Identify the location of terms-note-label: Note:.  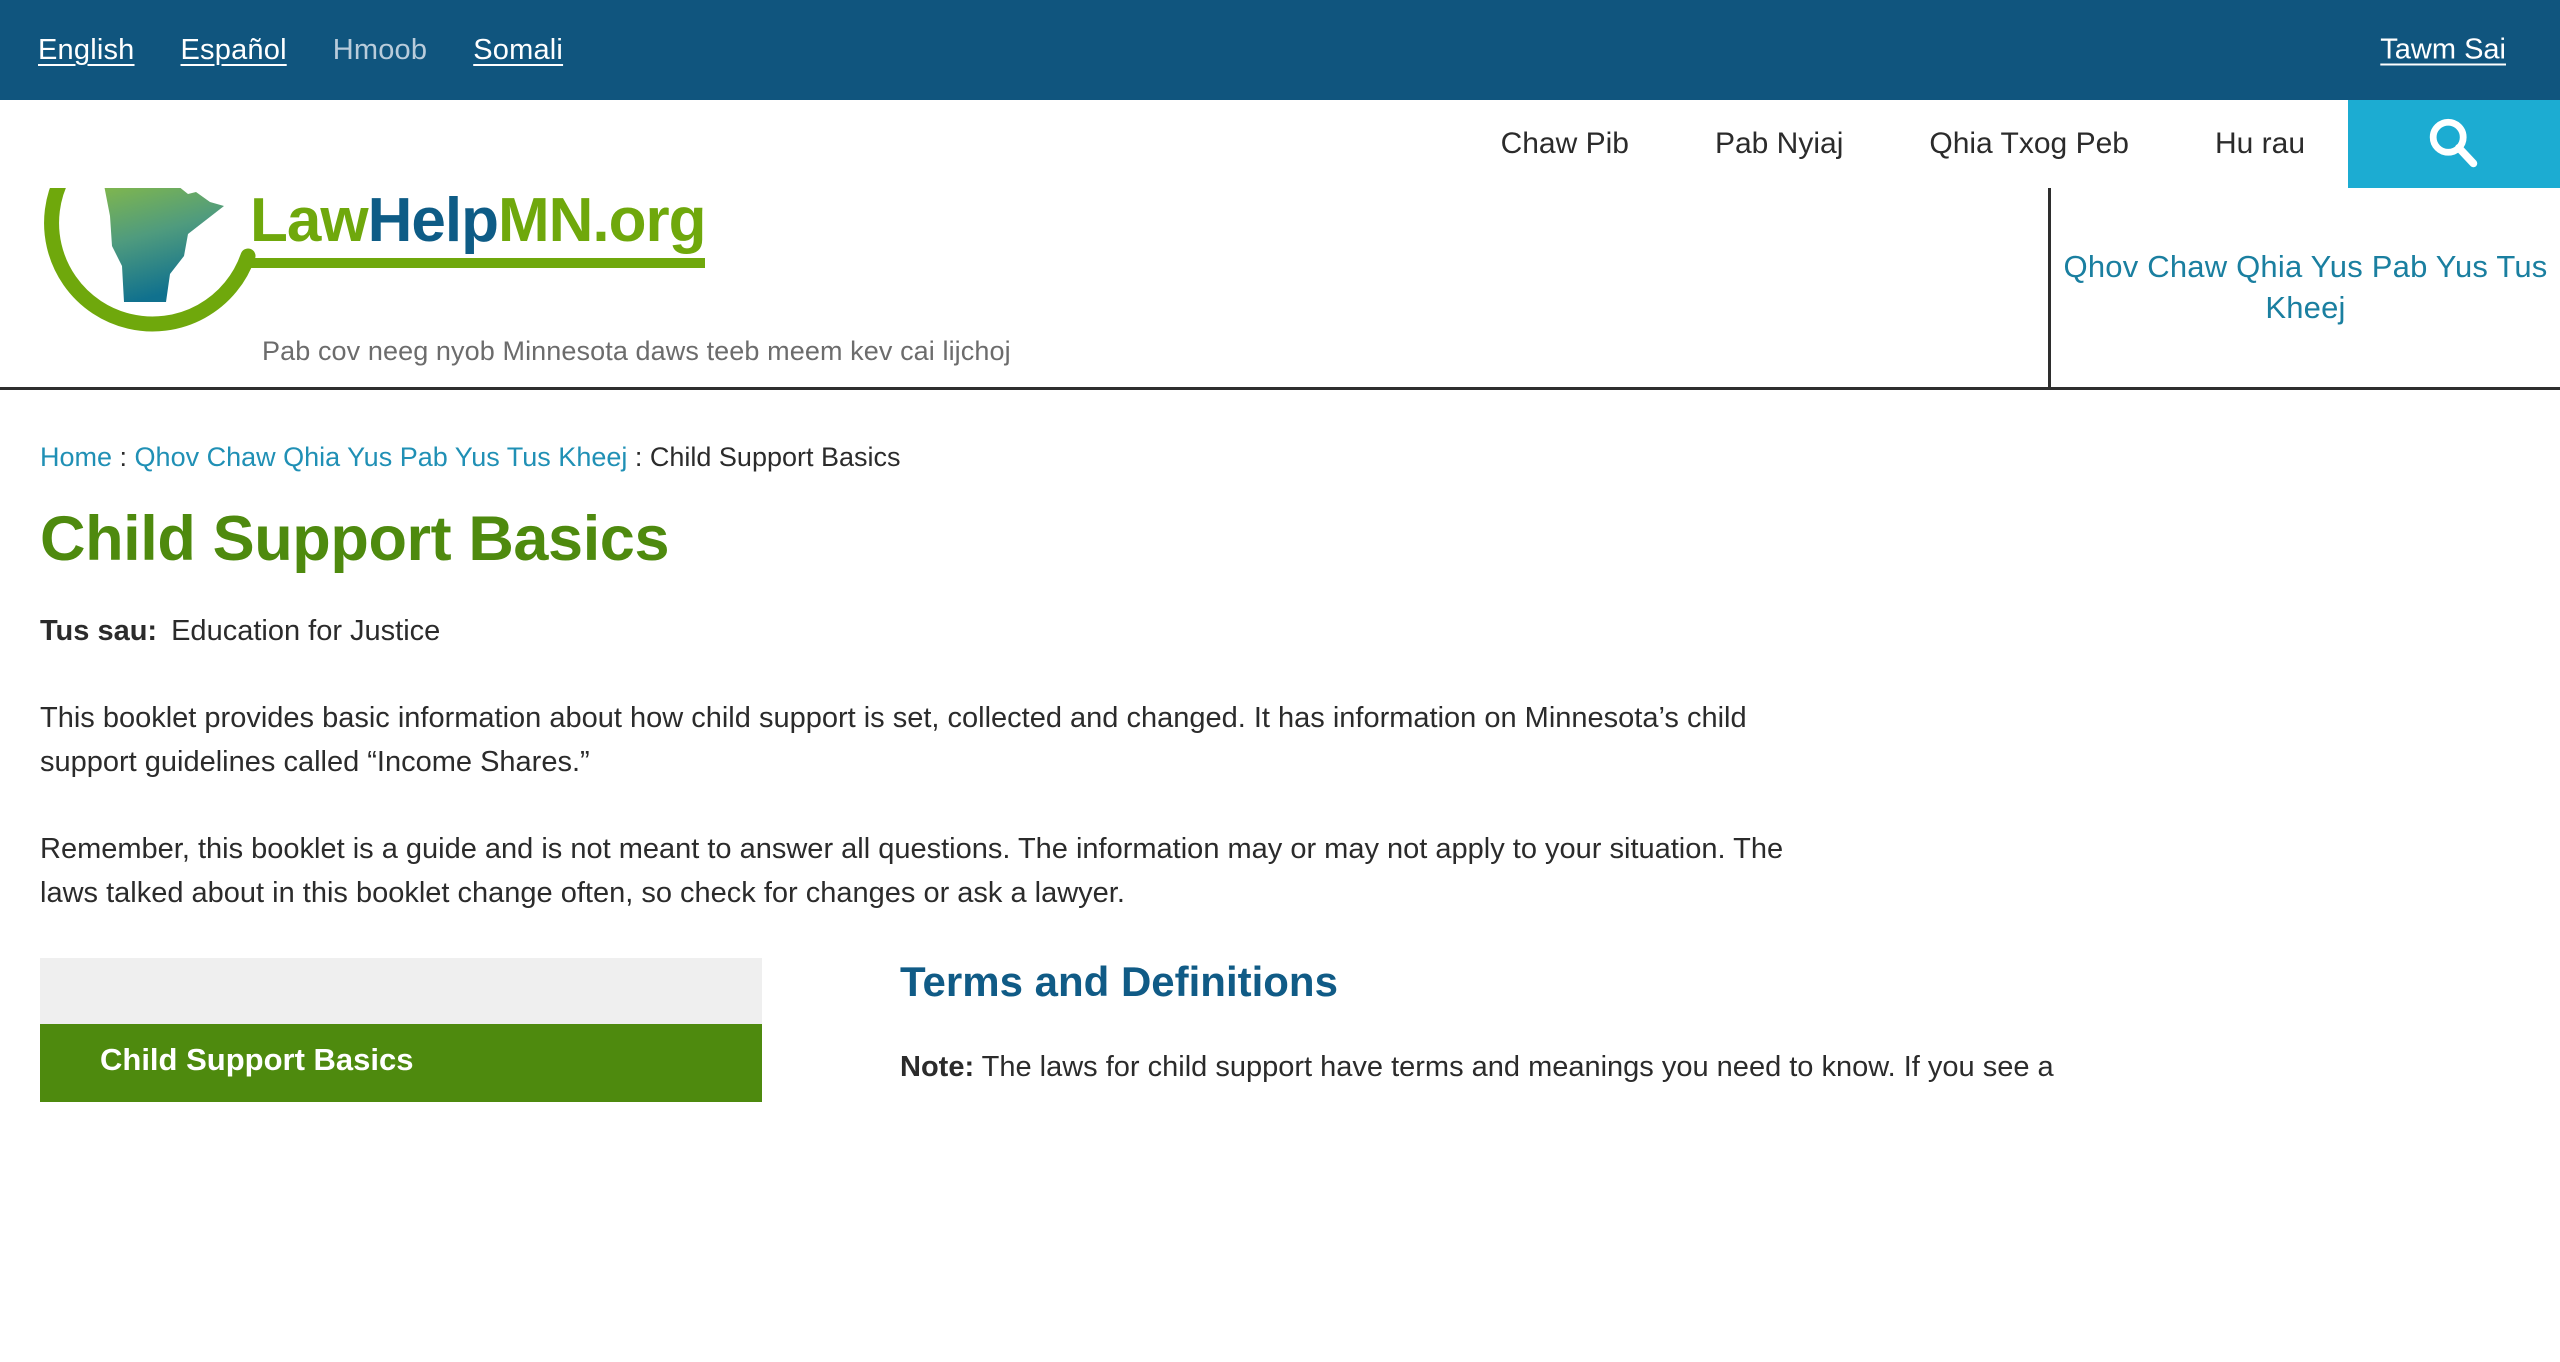
(937, 1067).